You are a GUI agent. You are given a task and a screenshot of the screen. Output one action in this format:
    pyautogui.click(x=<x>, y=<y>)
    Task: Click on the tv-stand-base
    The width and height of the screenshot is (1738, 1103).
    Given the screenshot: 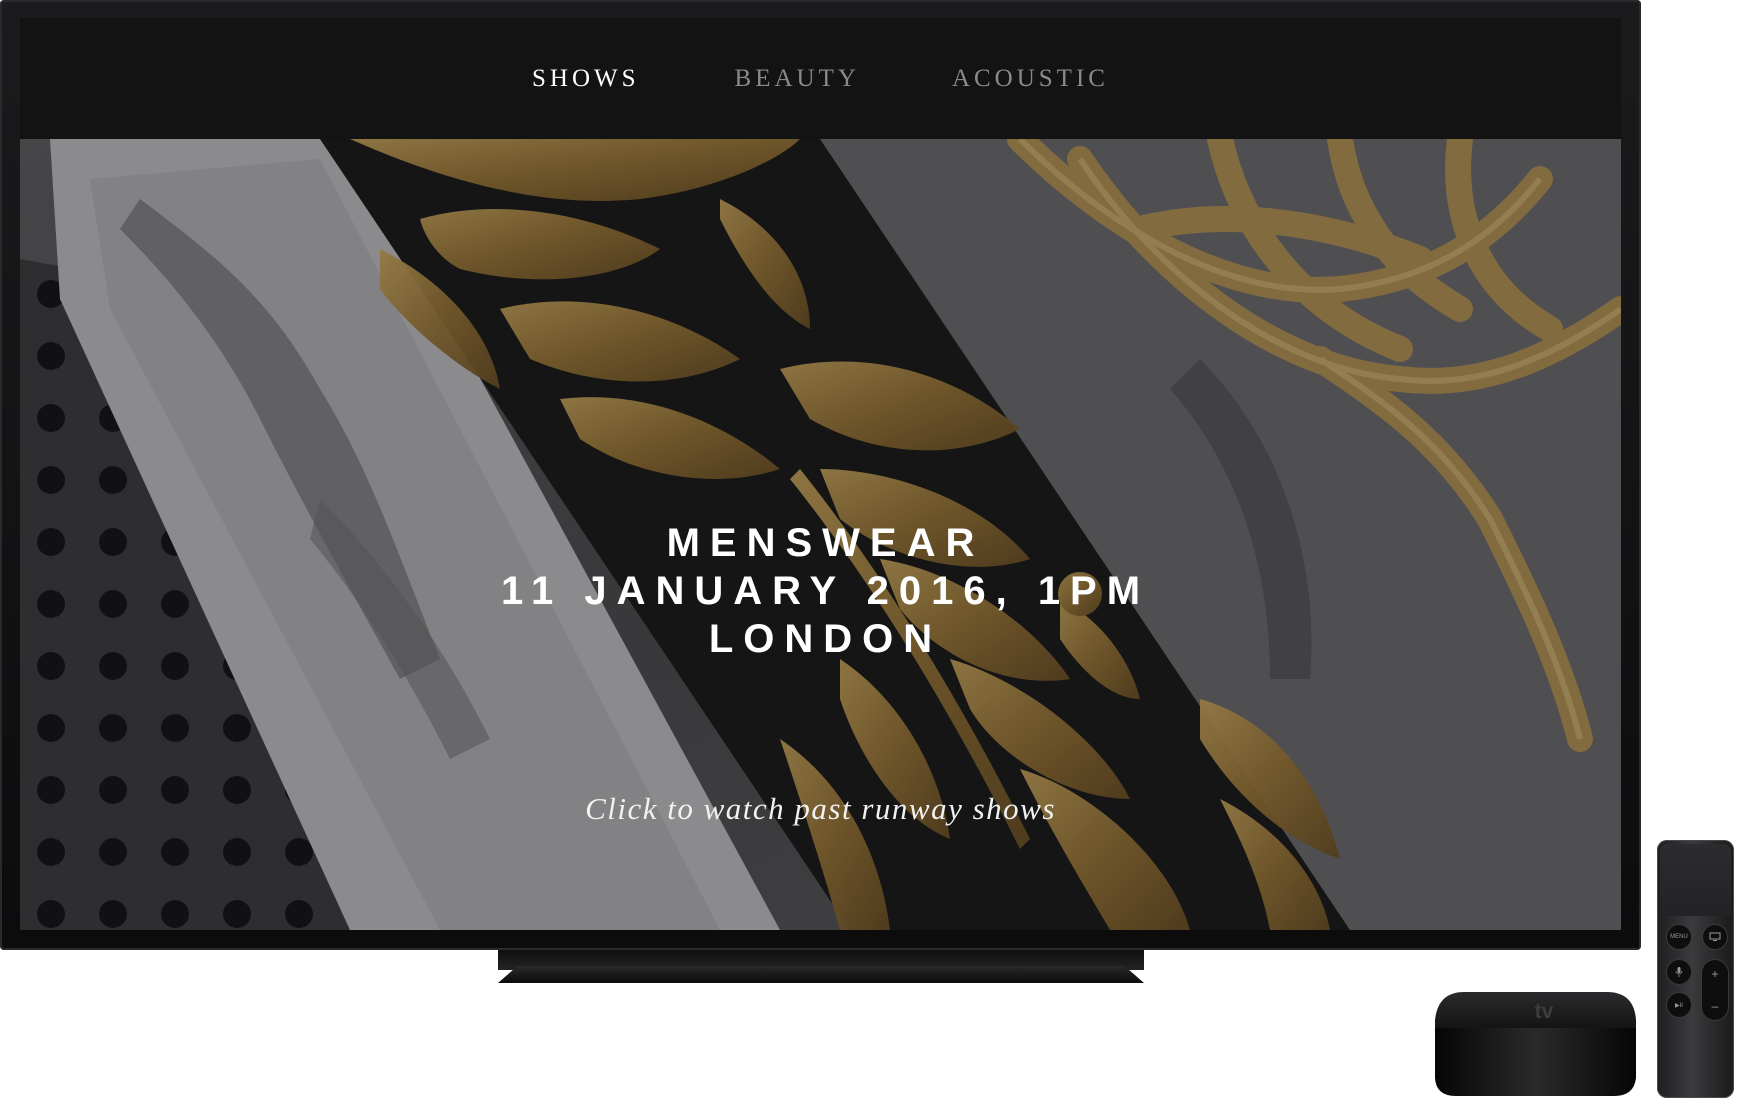 What is the action you would take?
    pyautogui.click(x=821, y=974)
    